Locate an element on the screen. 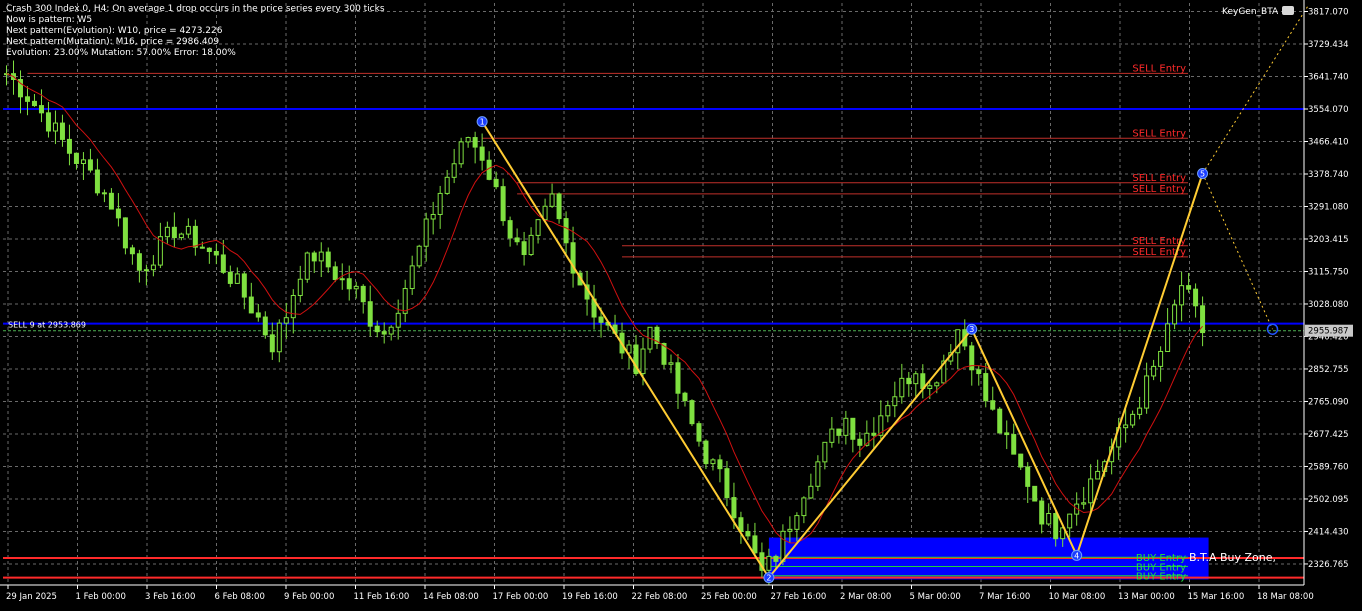  date-tick-label: 29 Jan 2025 is located at coordinates (31, 597).